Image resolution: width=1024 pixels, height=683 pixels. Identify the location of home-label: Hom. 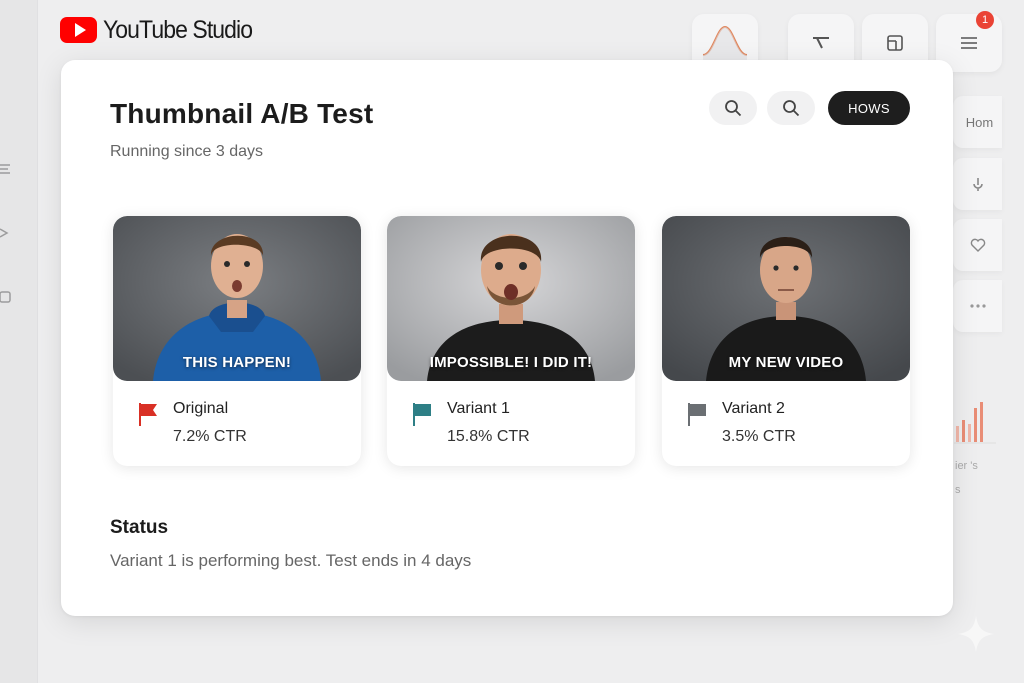
(979, 122).